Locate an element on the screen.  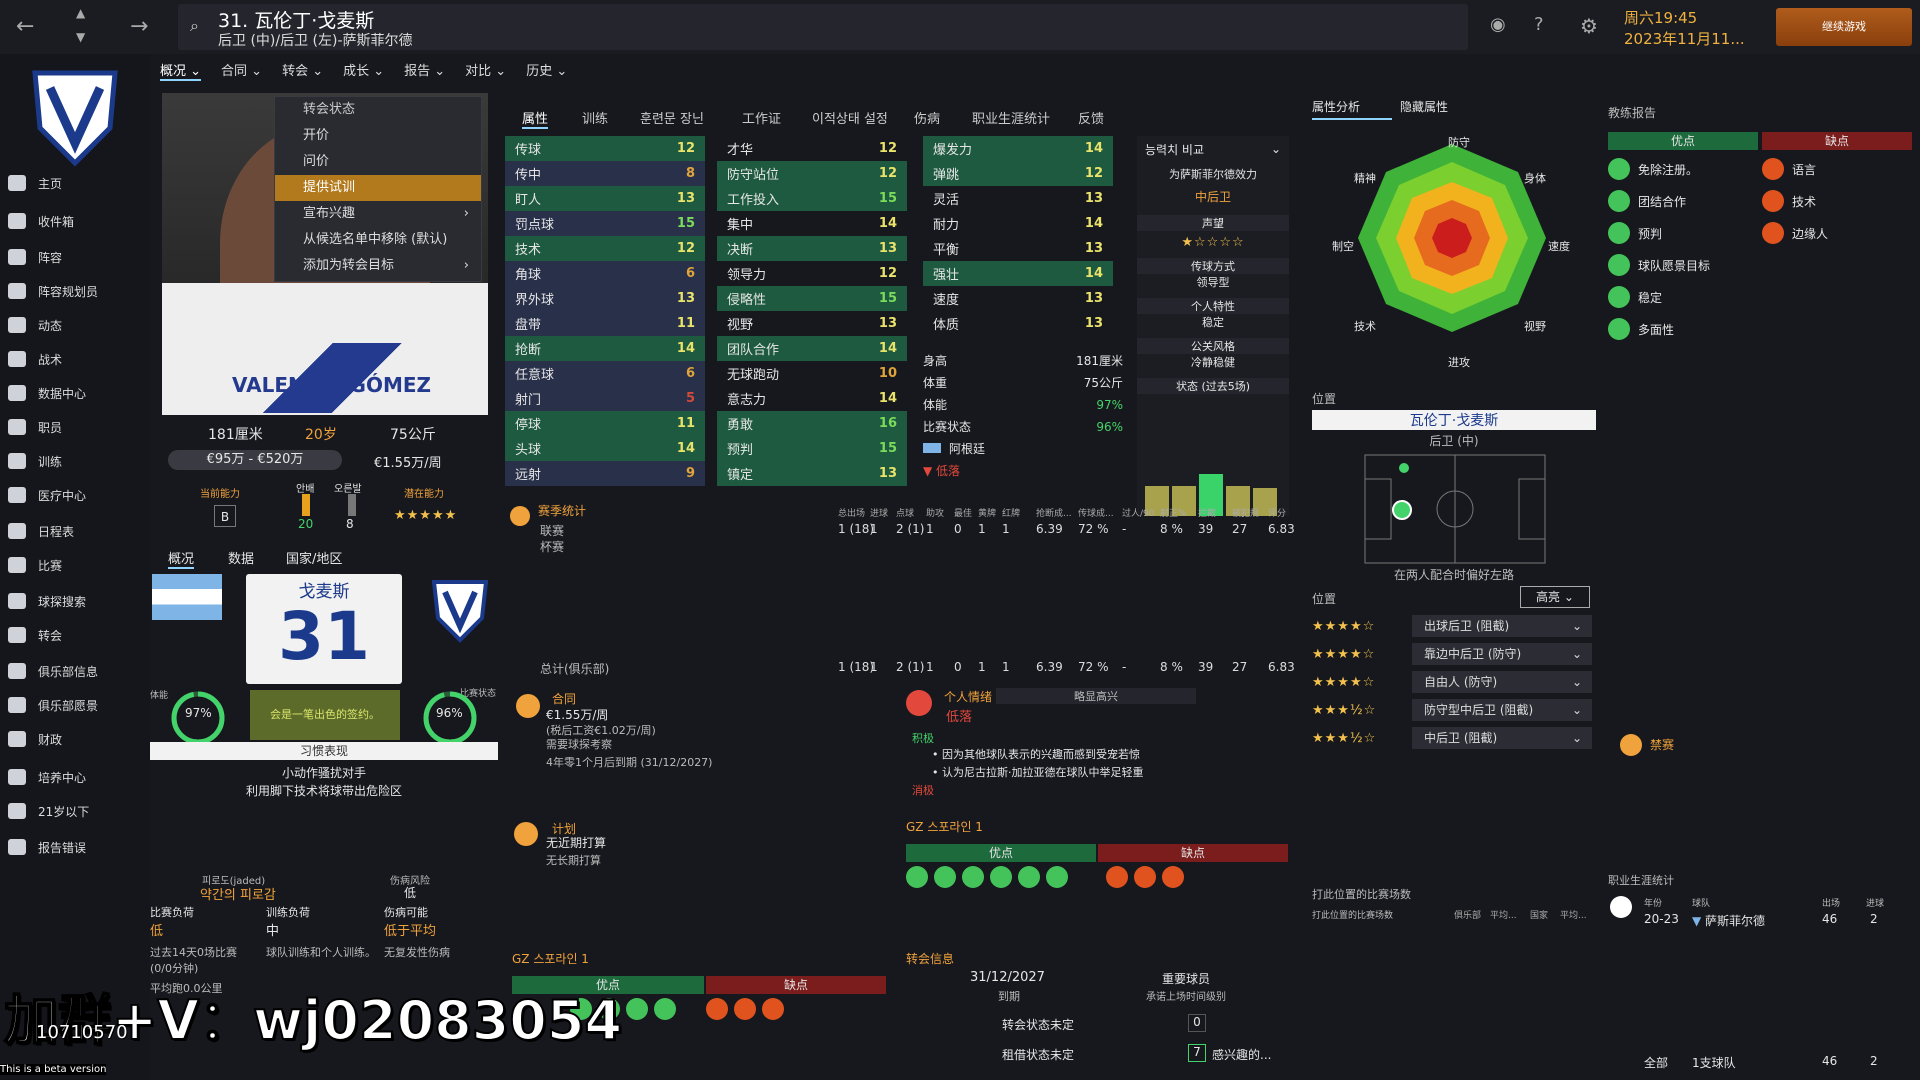
season-stats-title: 赛季统计 is located at coordinates (562, 510).